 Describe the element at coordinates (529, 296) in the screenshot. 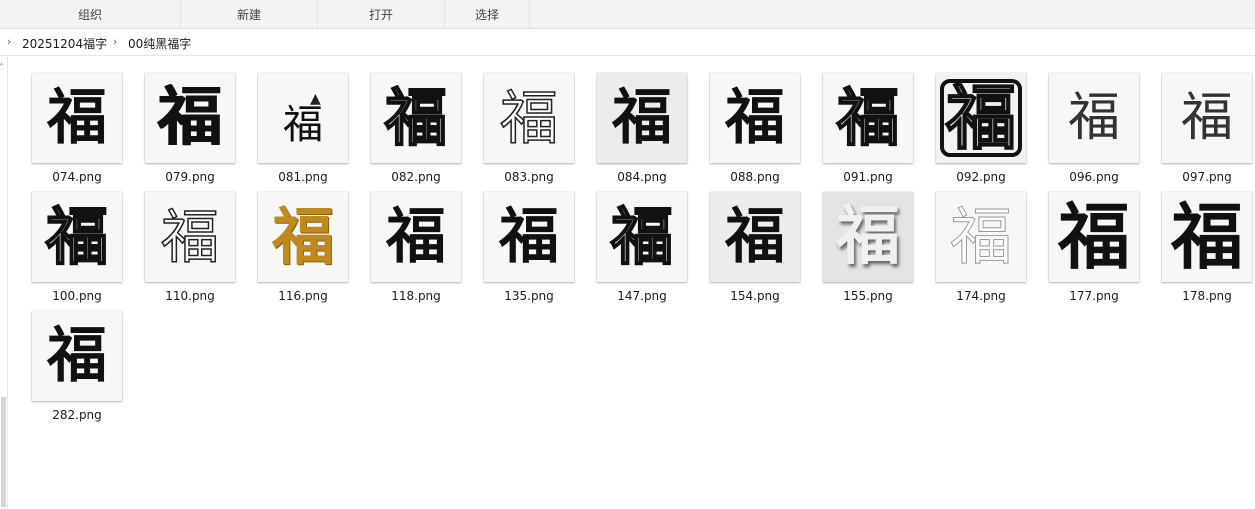

I see `file-name-label: 135.png` at that location.